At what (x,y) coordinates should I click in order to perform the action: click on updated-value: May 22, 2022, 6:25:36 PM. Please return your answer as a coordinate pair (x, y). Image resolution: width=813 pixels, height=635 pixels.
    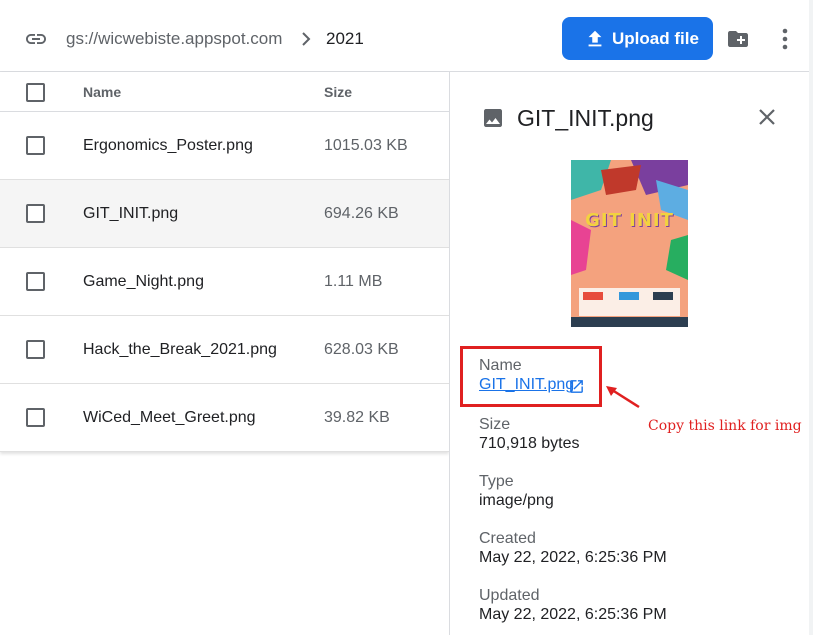
    Looking at the image, I should click on (573, 614).